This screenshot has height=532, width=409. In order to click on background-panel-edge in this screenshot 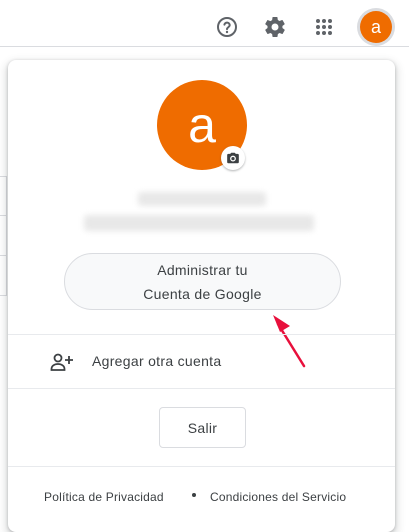, I will do `click(3, 236)`.